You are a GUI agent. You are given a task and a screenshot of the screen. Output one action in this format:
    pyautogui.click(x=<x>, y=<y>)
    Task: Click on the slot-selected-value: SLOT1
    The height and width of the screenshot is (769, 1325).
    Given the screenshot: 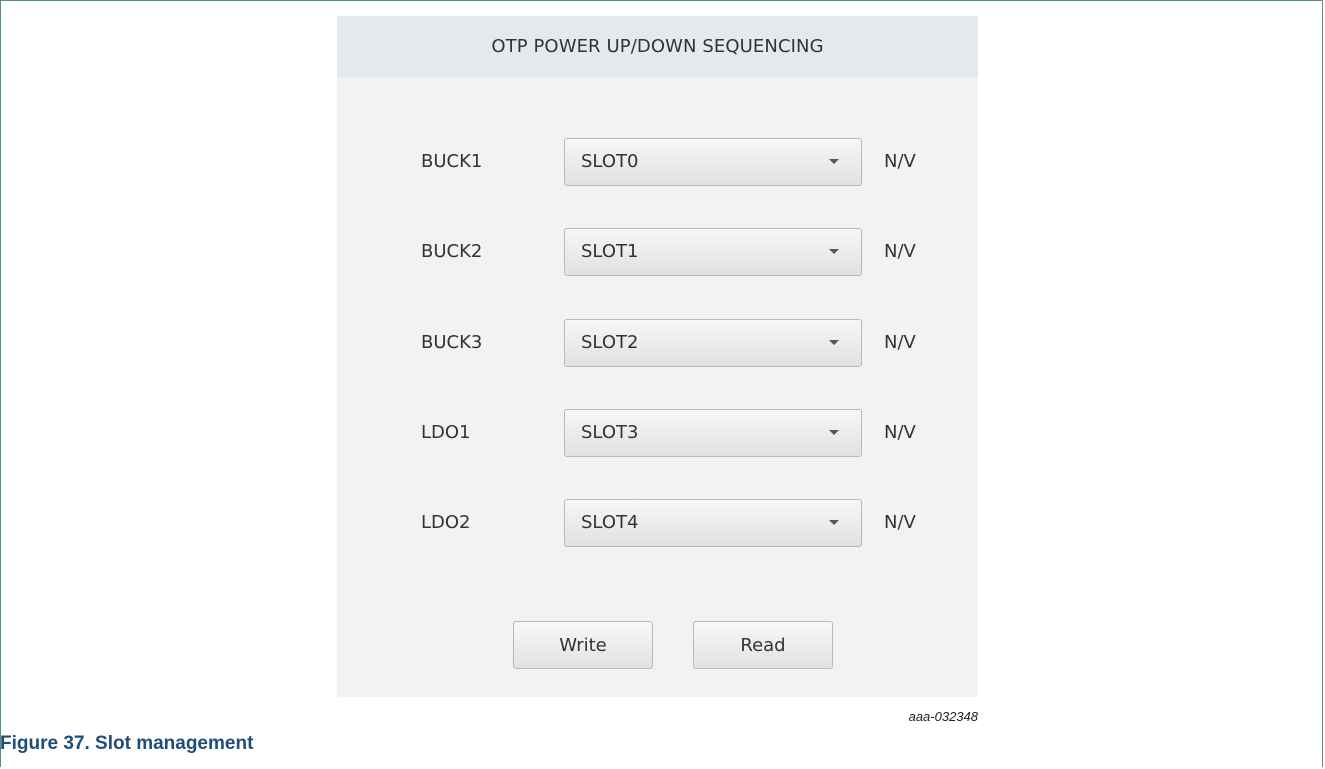 What is the action you would take?
    pyautogui.click(x=610, y=251)
    